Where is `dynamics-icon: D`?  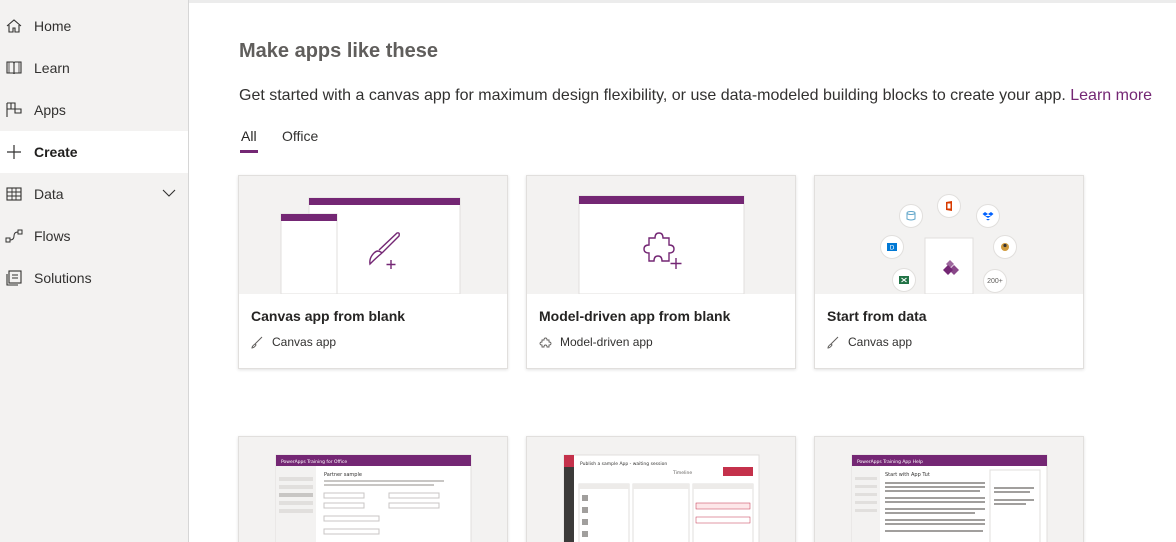
dynamics-icon: D is located at coordinates (892, 247).